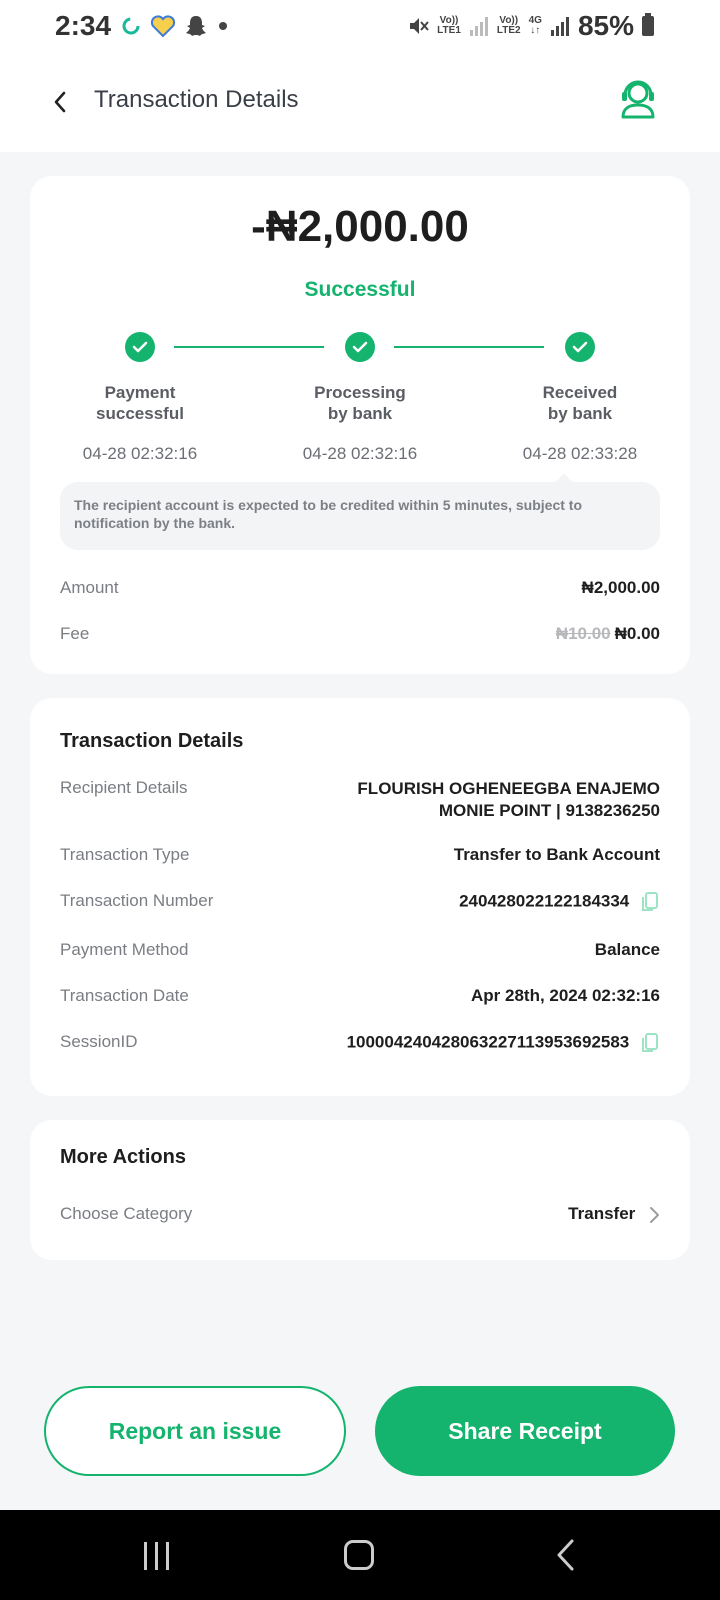 The width and height of the screenshot is (720, 1600). I want to click on step-time: 04-28 02:33:28, so click(580, 453).